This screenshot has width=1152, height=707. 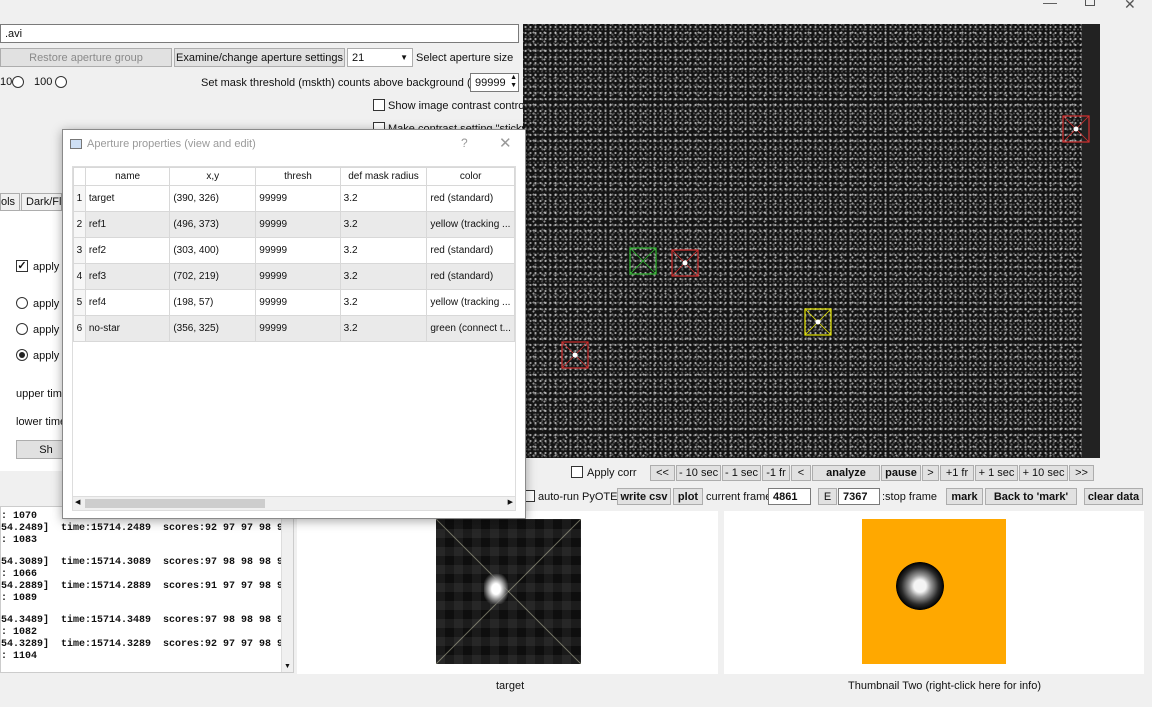 I want to click on apply-corr-checkbox, so click(x=577, y=472).